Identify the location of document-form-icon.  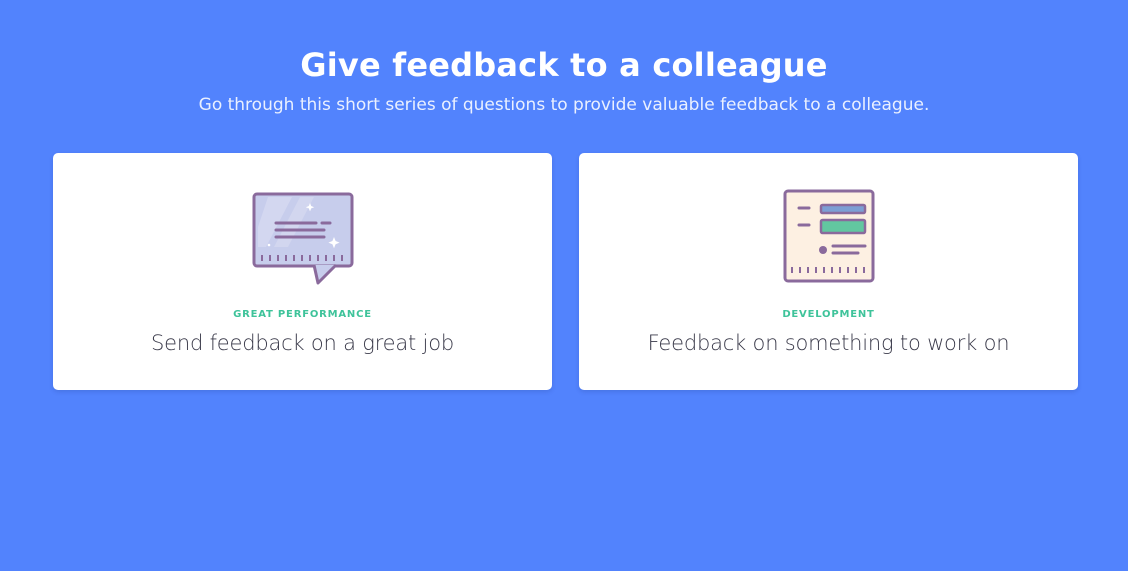
(828, 236).